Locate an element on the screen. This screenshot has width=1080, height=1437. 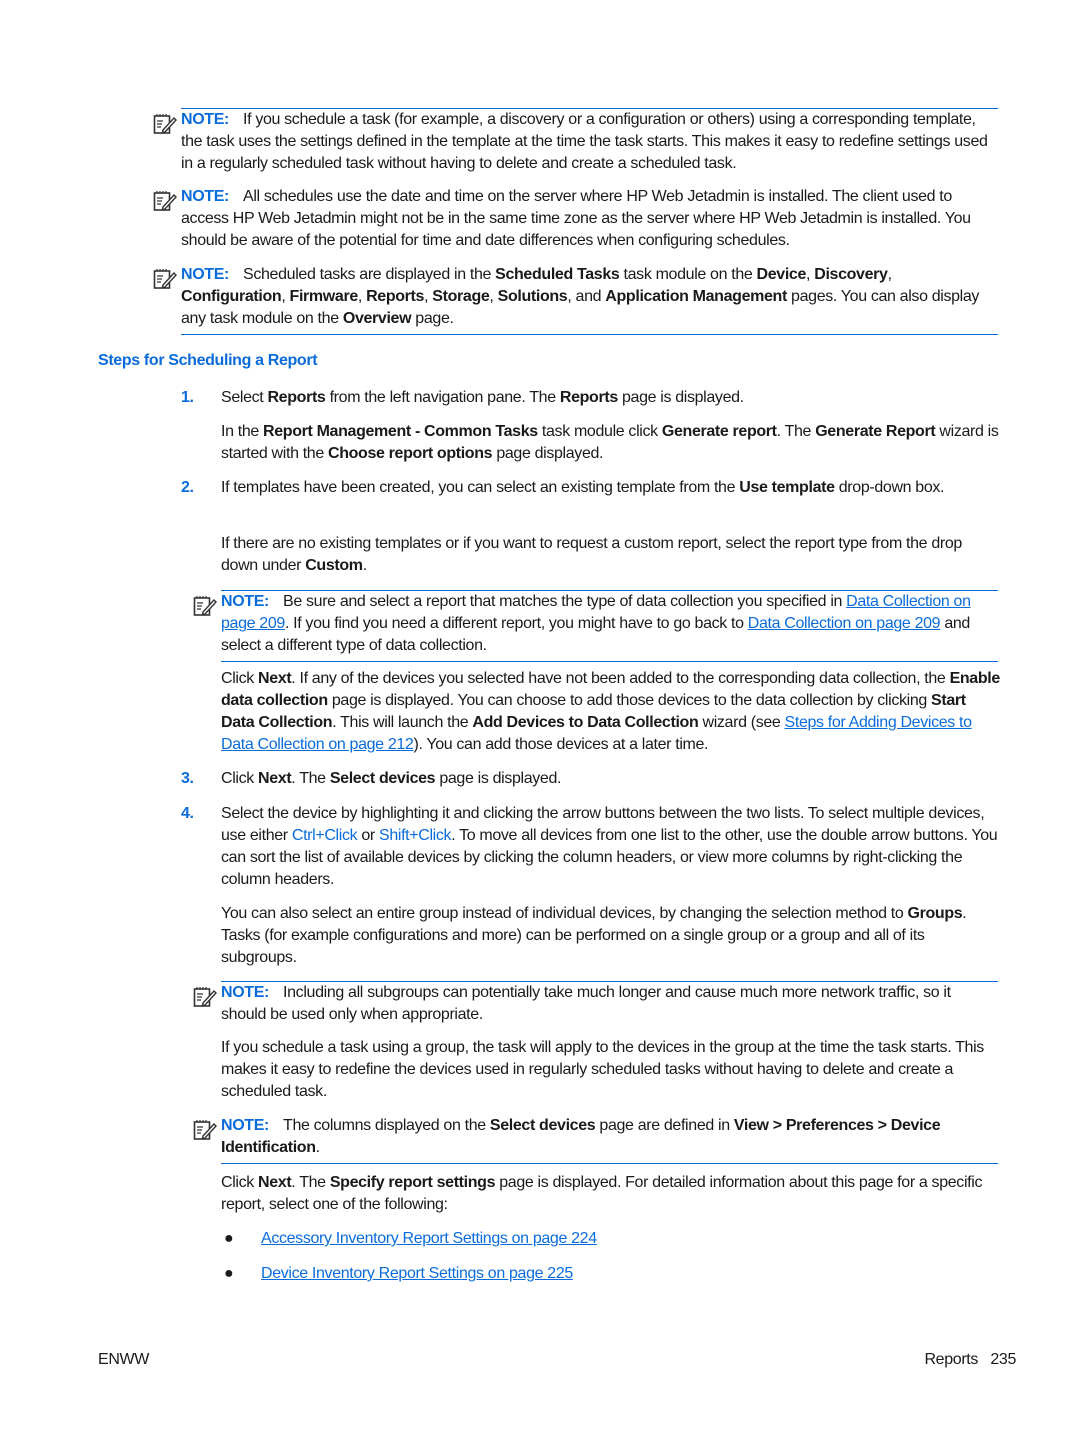
text: , and is located at coordinates (586, 296).